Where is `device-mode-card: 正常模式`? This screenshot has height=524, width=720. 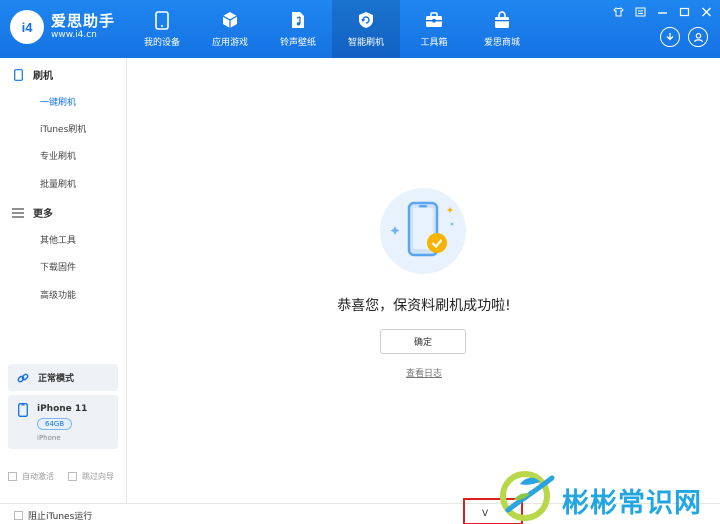
device-mode-card: 正常模式 is located at coordinates (63, 377).